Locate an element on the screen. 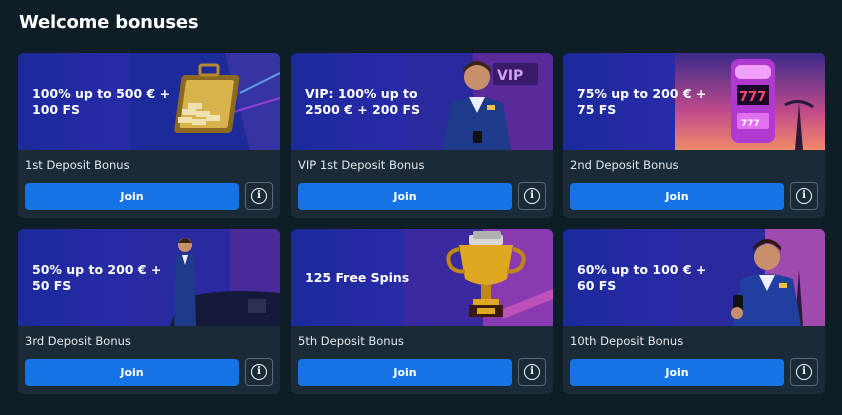 Image resolution: width=842 pixels, height=415 pixels. bonus-headline: VIP: 100% up to 2500 € + 200 FS is located at coordinates (363, 101).